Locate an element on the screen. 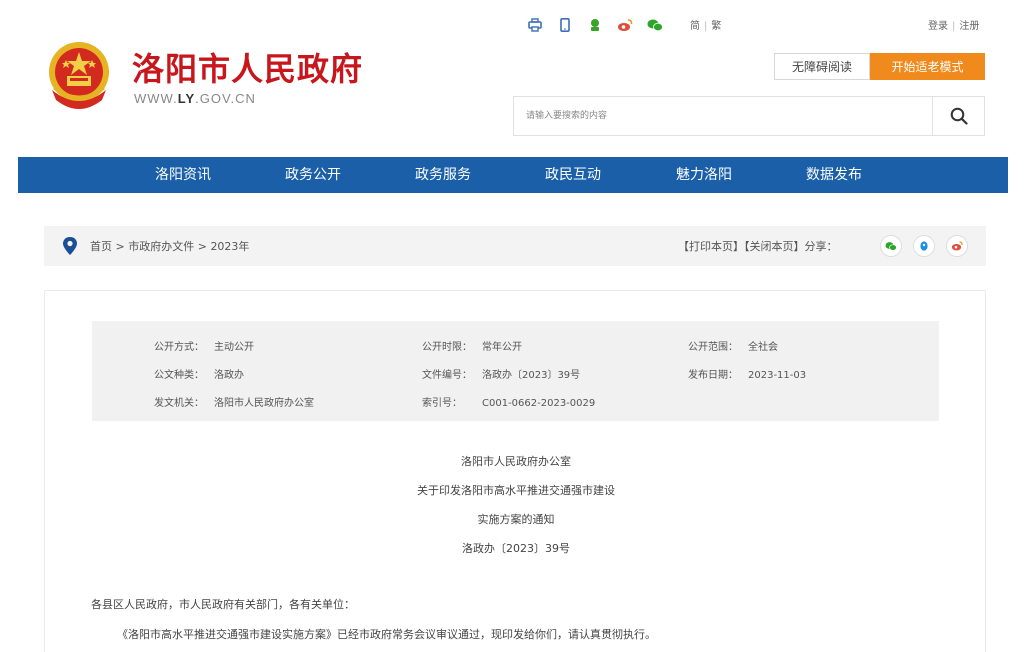 The width and height of the screenshot is (1034, 652). nav-item-interaction: 政民互动 is located at coordinates (573, 175).